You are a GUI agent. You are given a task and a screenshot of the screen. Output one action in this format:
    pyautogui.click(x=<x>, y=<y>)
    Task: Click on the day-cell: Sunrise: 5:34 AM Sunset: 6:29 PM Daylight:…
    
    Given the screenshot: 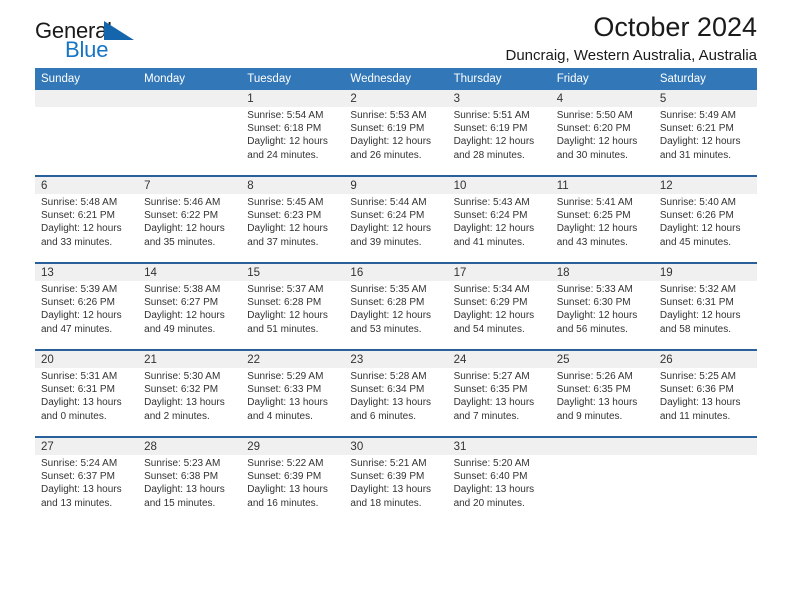 What is the action you would take?
    pyautogui.click(x=499, y=315)
    